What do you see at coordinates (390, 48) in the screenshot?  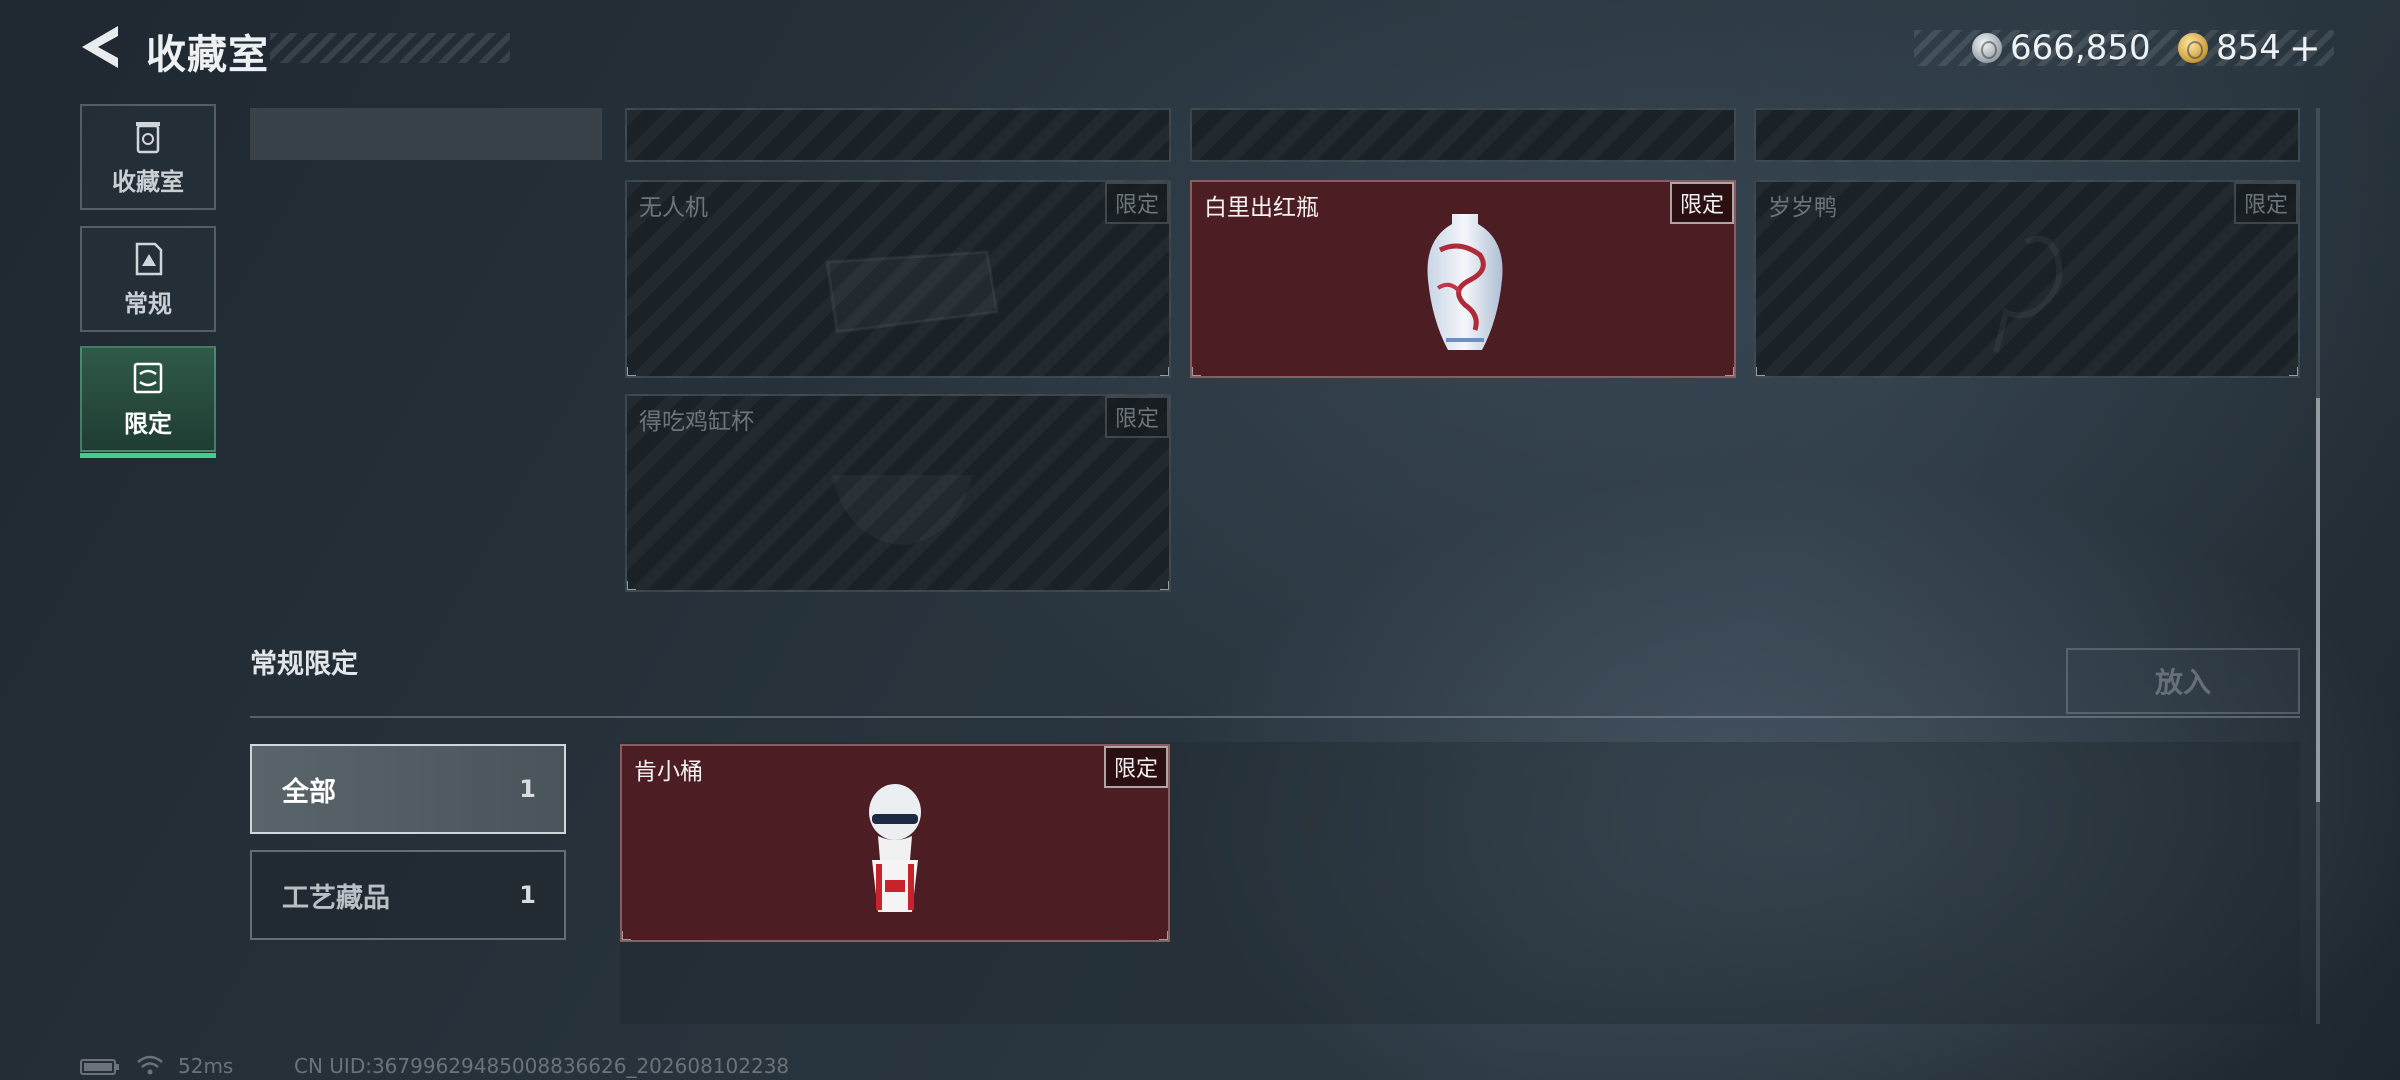 I see `title-decoration` at bounding box center [390, 48].